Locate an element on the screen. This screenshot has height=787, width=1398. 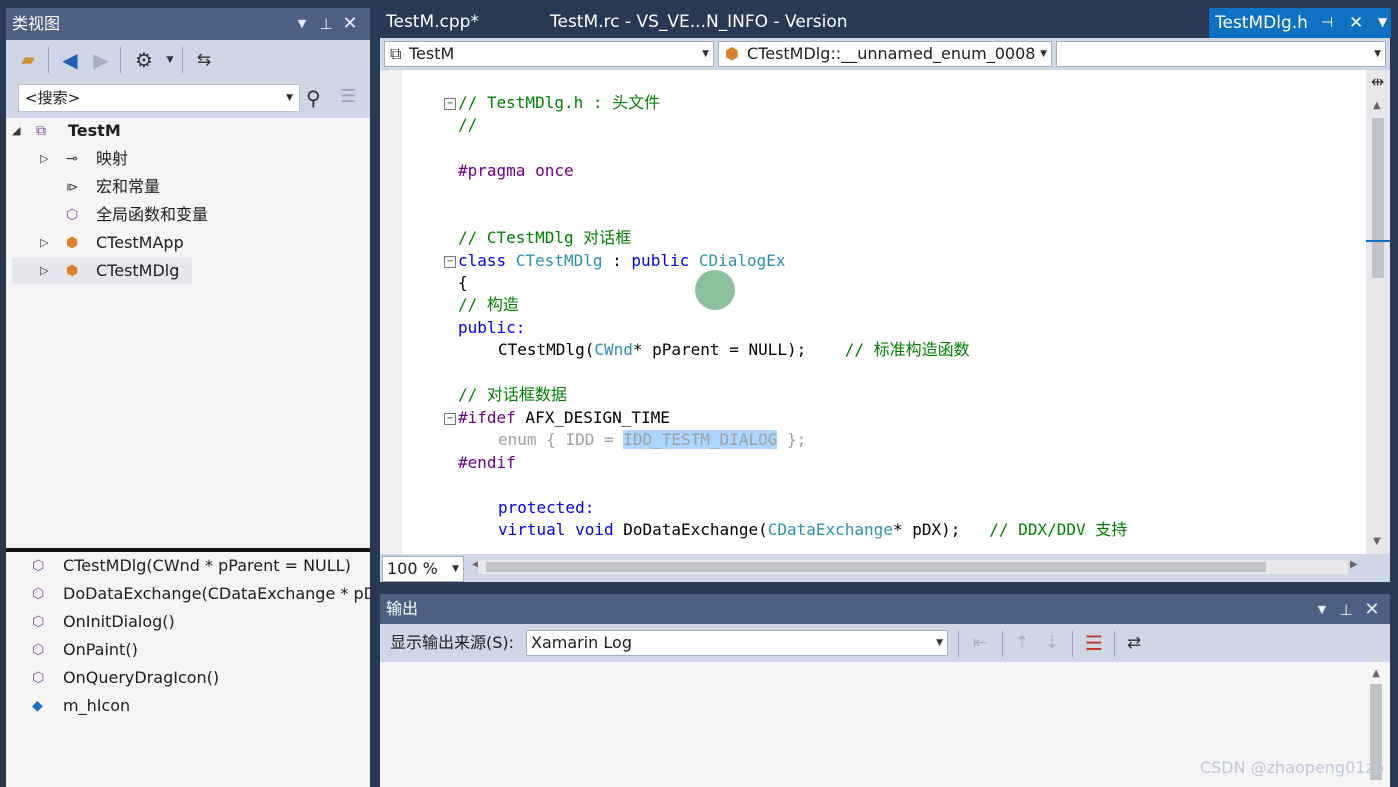
code-line-class-decl: class CTestMDlg : public CDialogEx is located at coordinates (622, 261).